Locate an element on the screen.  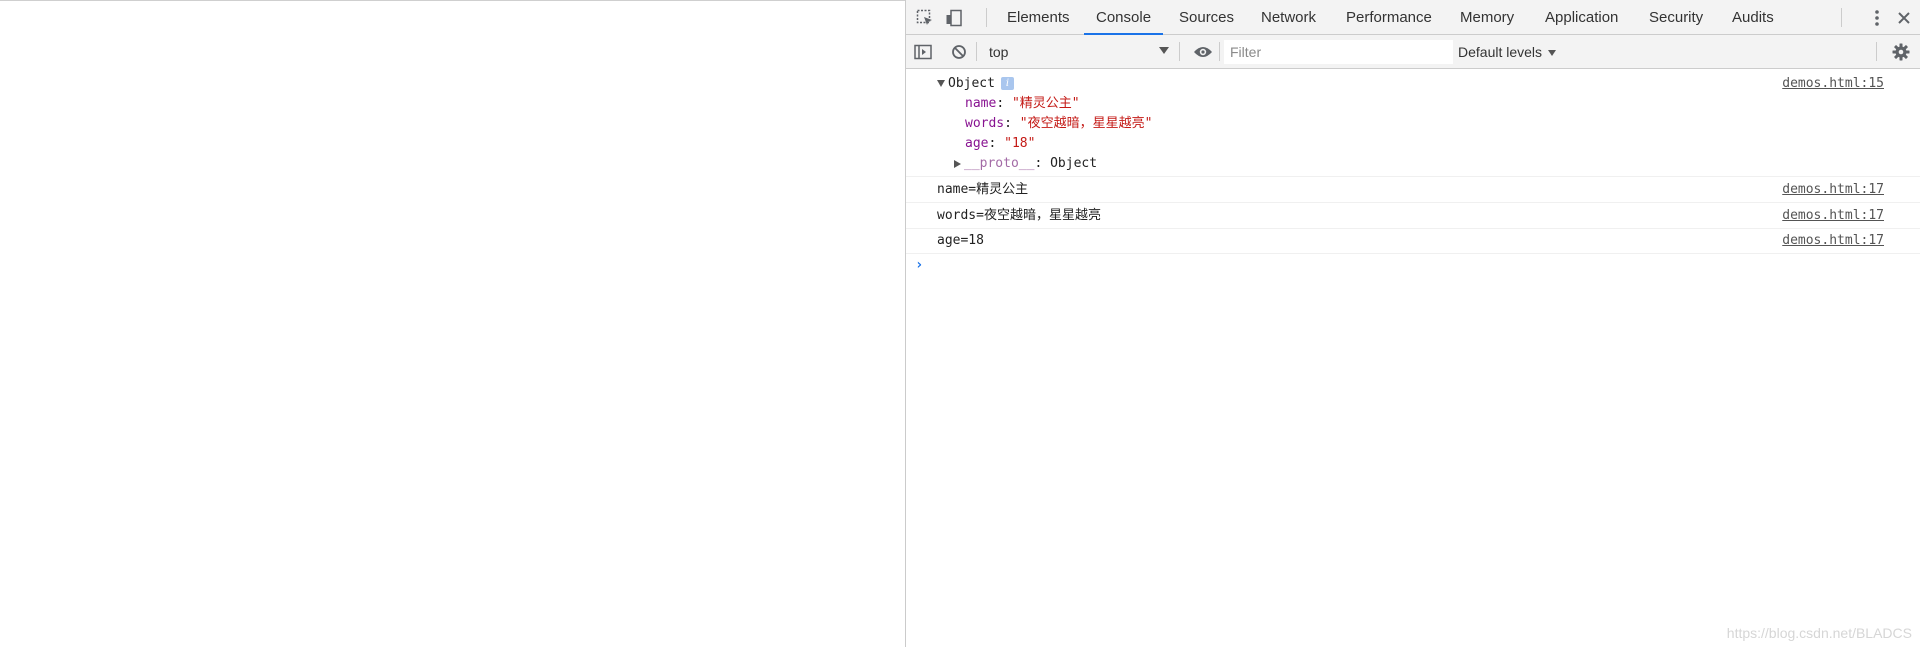
property-key: age is located at coordinates (977, 143).